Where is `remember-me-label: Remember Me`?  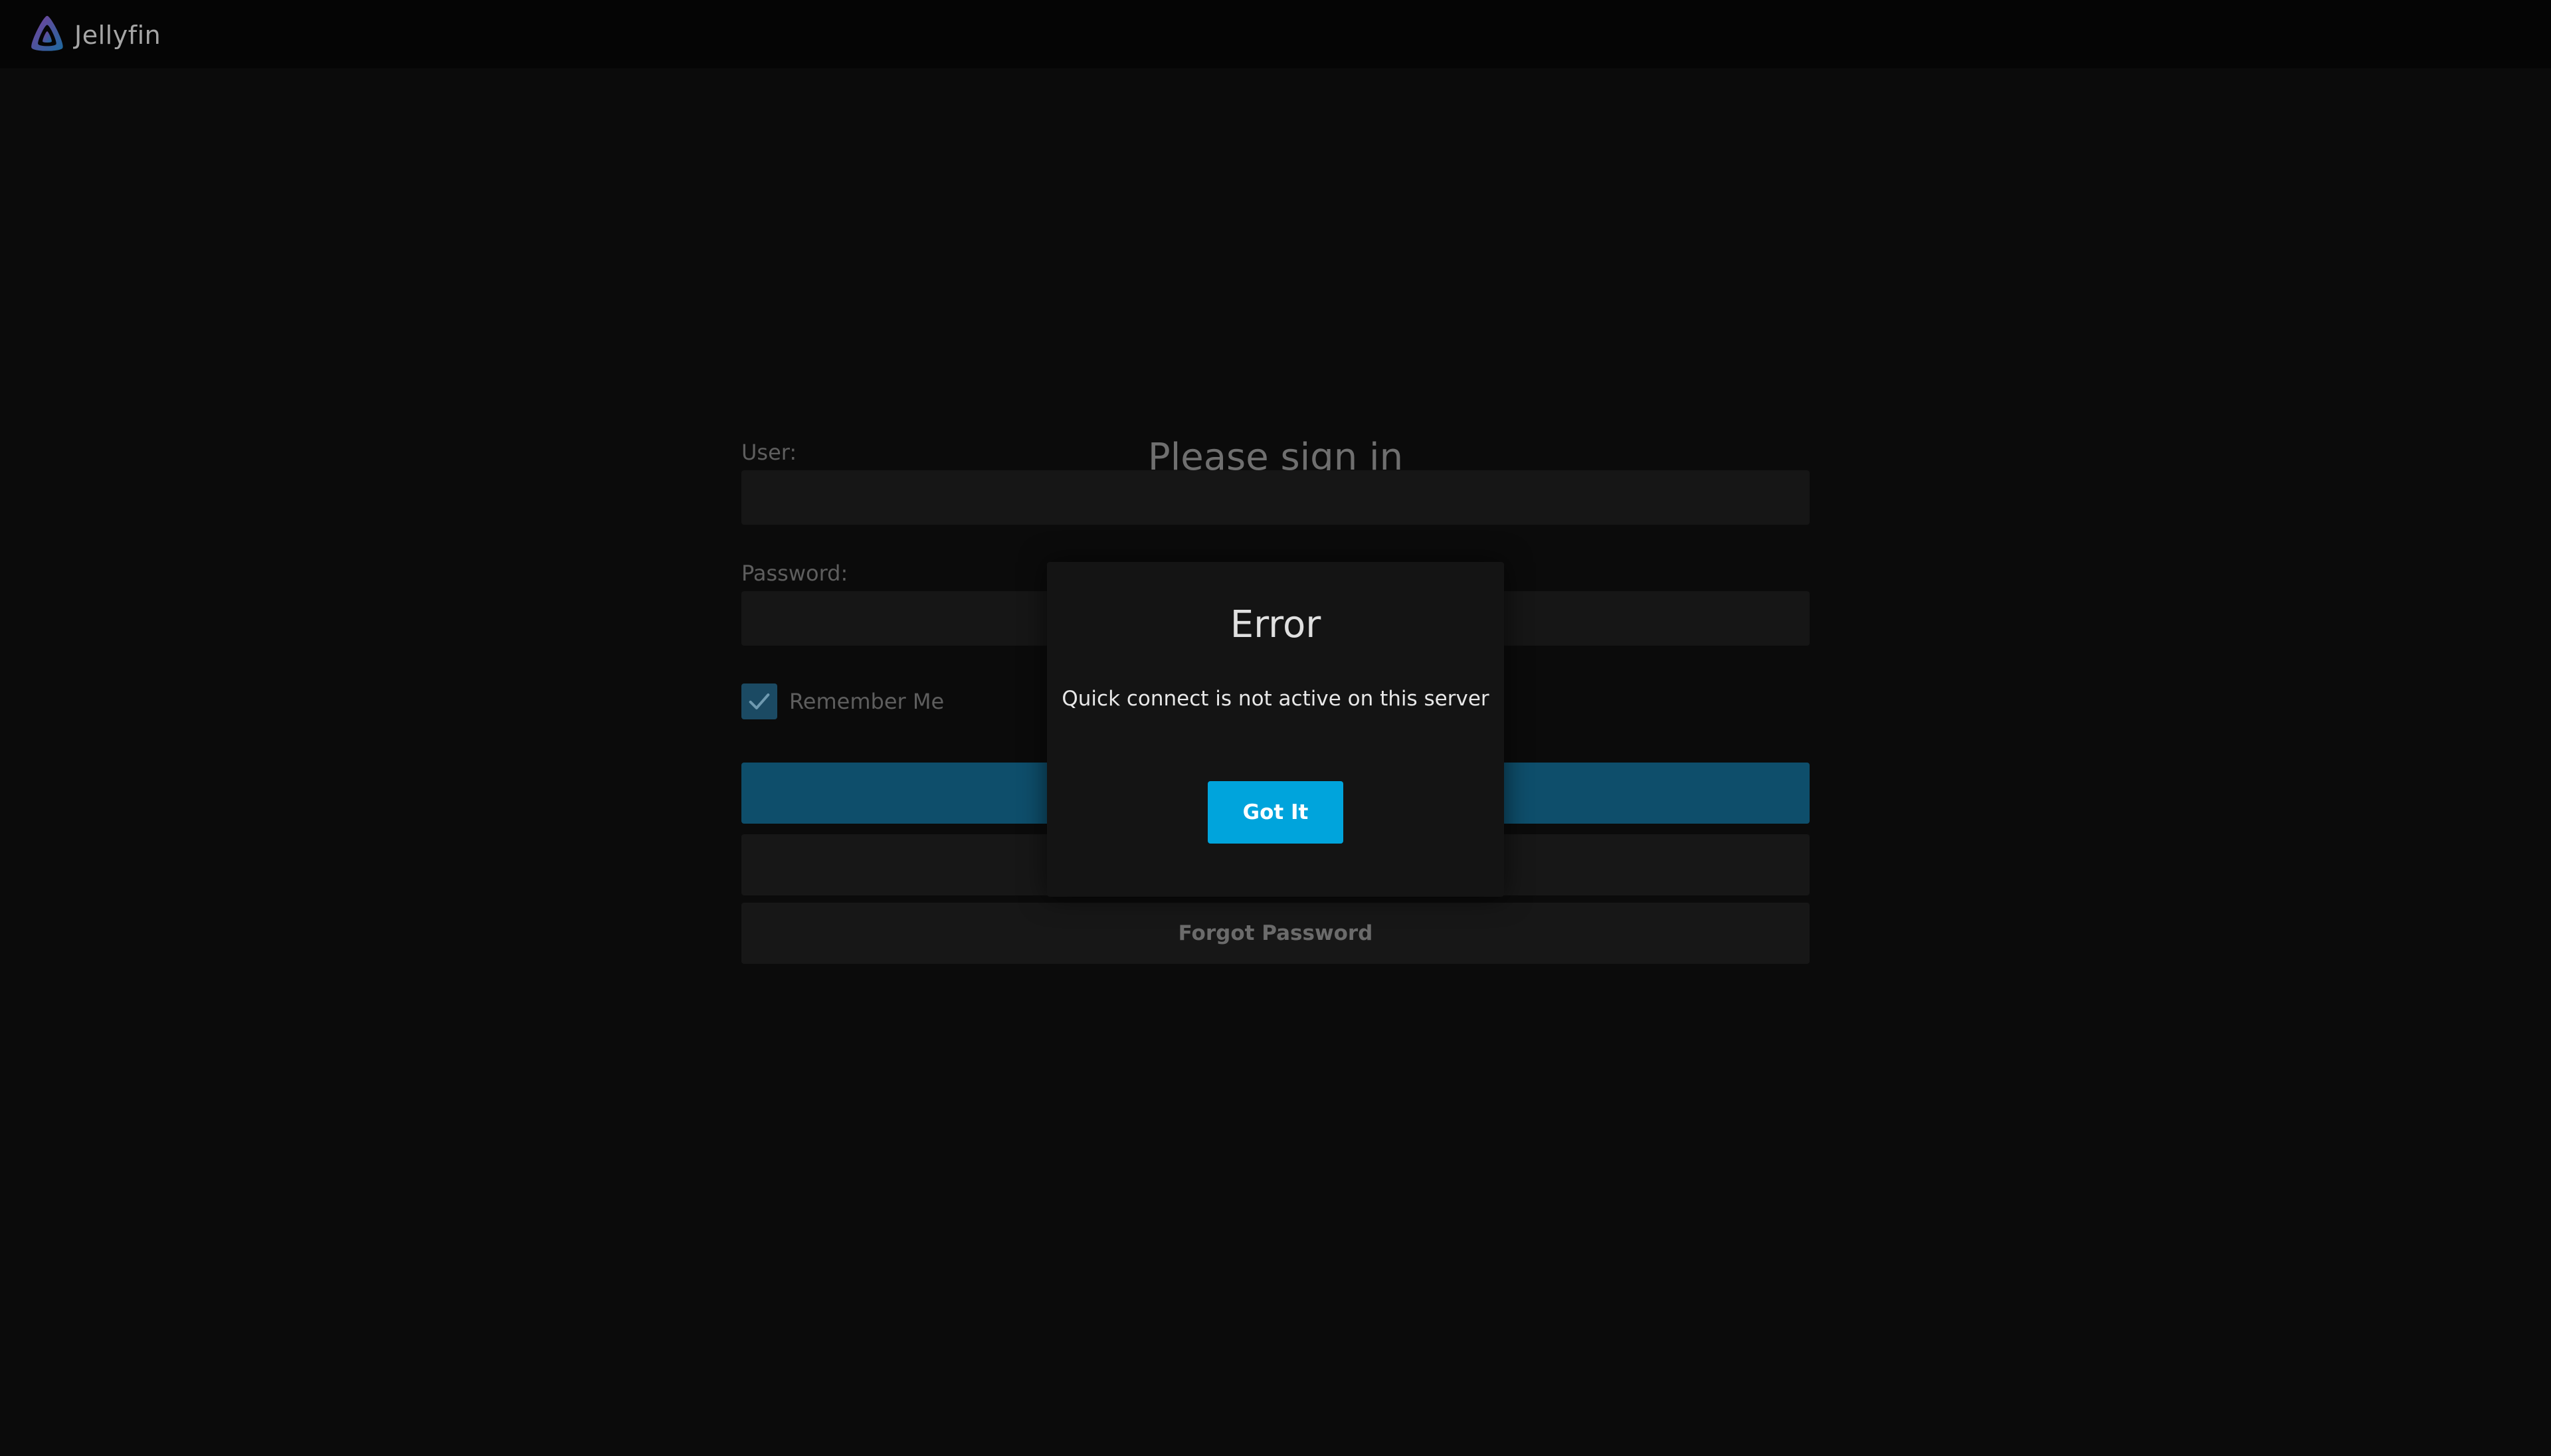
remember-me-label: Remember Me is located at coordinates (867, 701).